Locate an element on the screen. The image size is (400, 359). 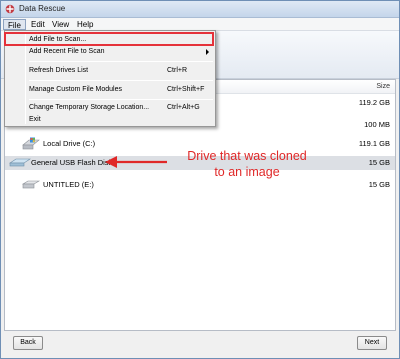
external-drive-icon is located at coordinates (31, 184).